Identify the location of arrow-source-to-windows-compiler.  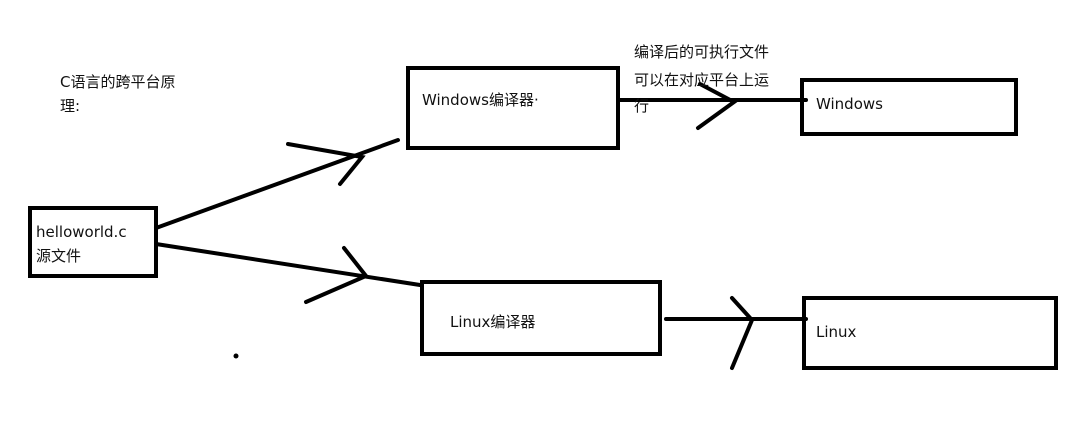
(277, 184).